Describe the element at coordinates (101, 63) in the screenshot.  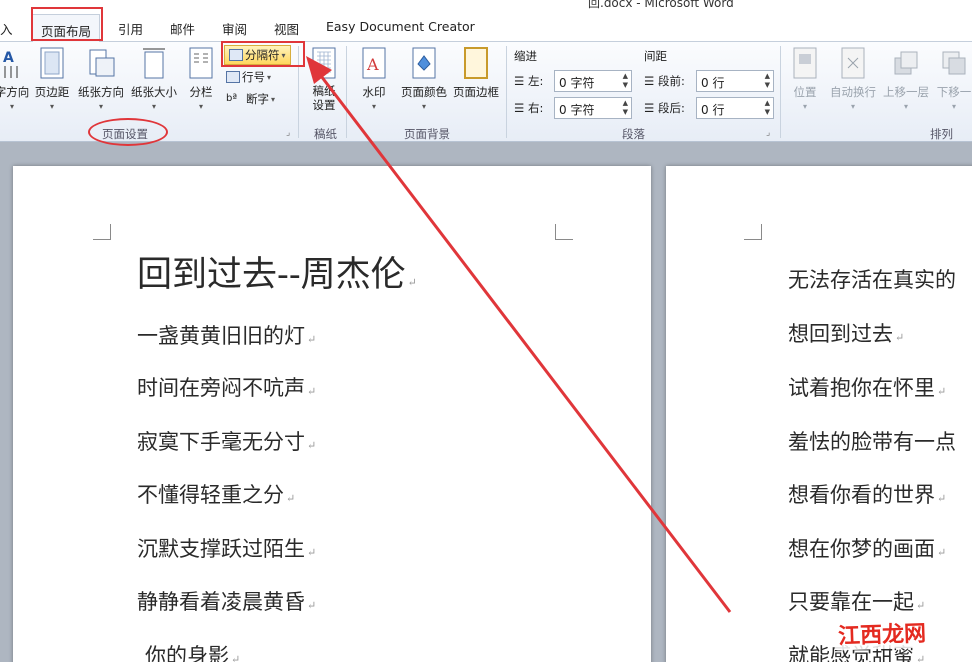
I see `orientation-icon` at that location.